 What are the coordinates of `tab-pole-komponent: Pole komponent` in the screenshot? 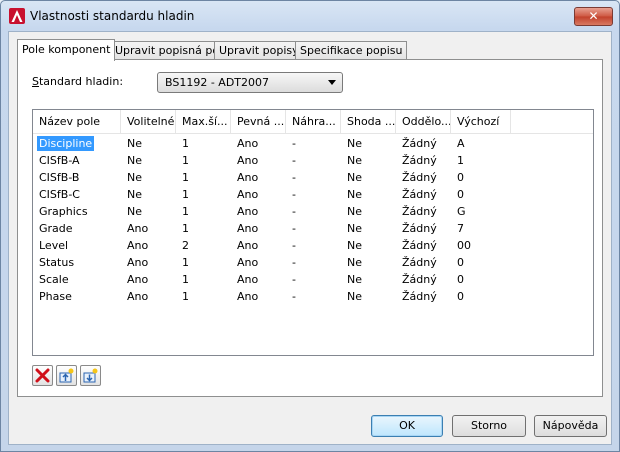 It's located at (66, 50).